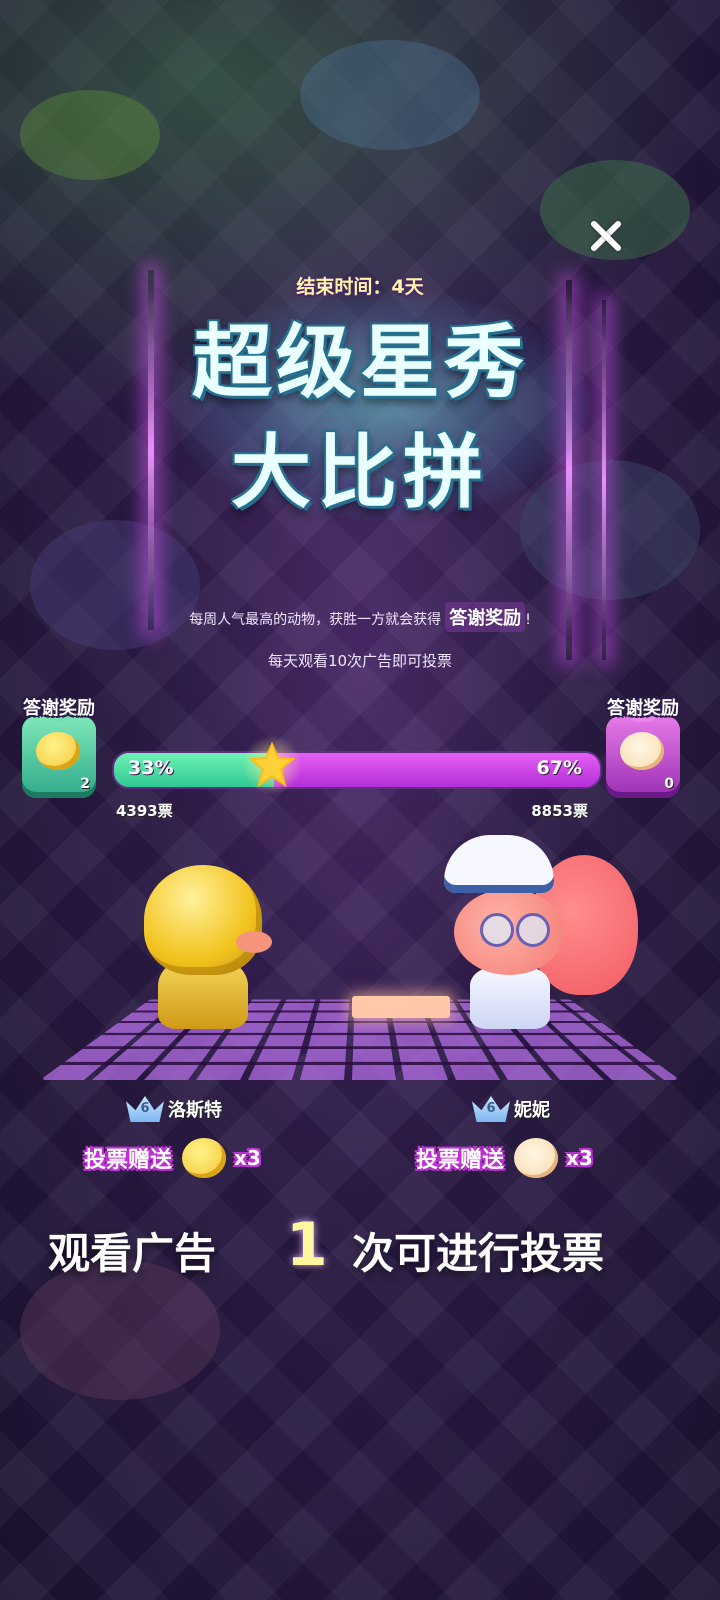  I want to click on description-highlight: 答谢奖励, so click(485, 617).